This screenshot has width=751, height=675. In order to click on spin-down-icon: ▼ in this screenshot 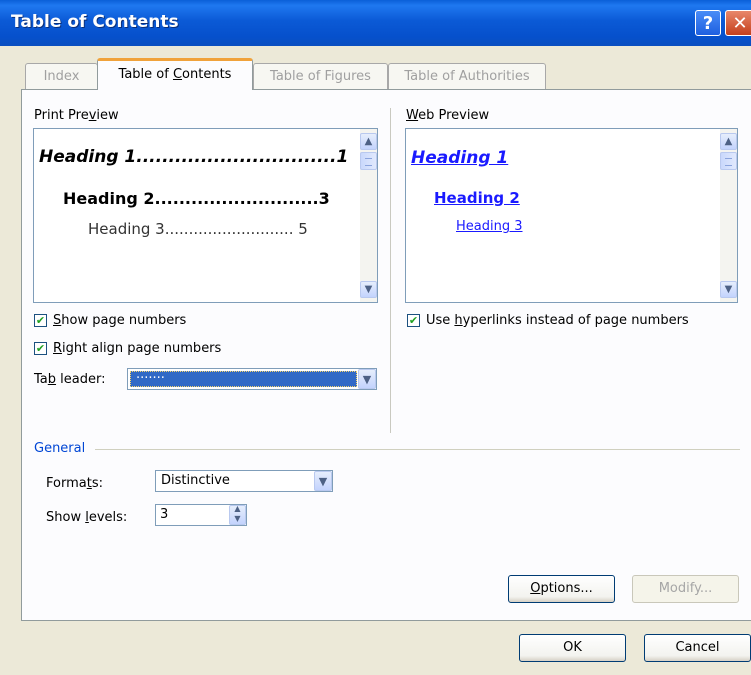, I will do `click(237, 518)`.